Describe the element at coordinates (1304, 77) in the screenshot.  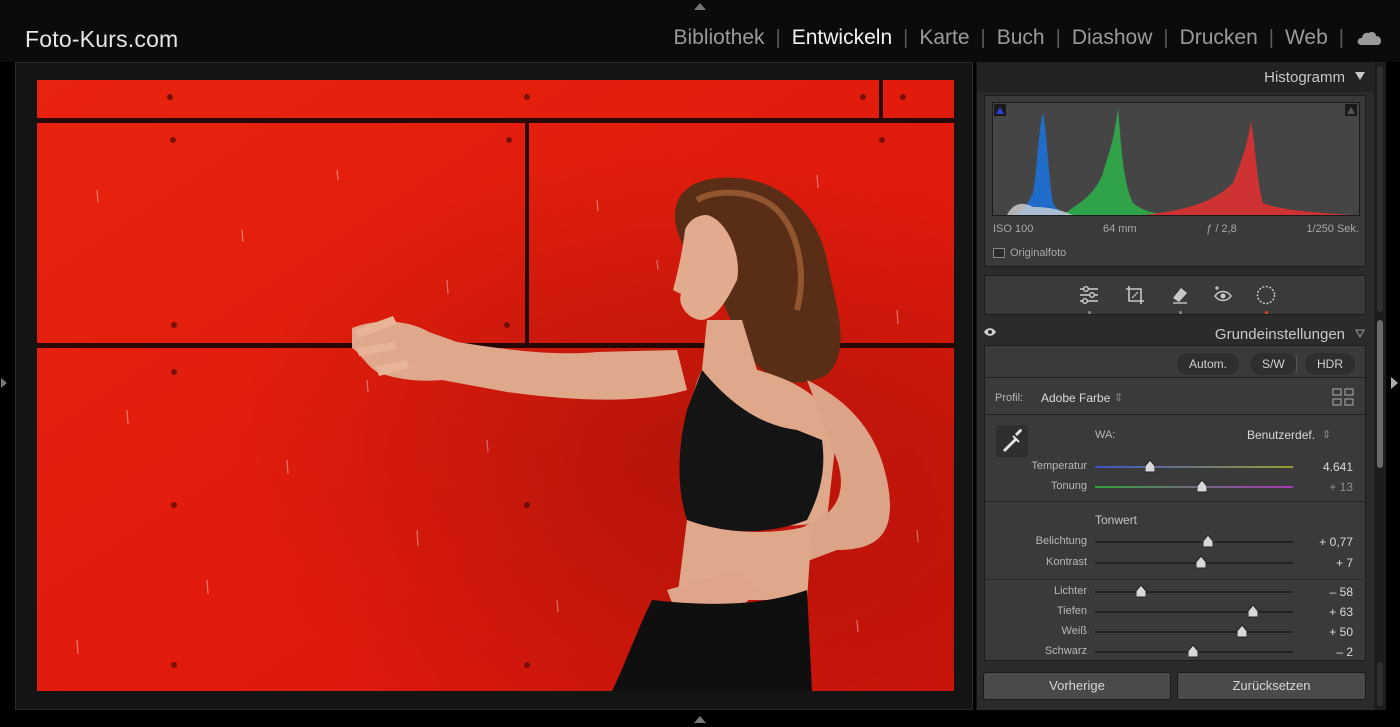
I see `histogram-title: Histogramm` at that location.